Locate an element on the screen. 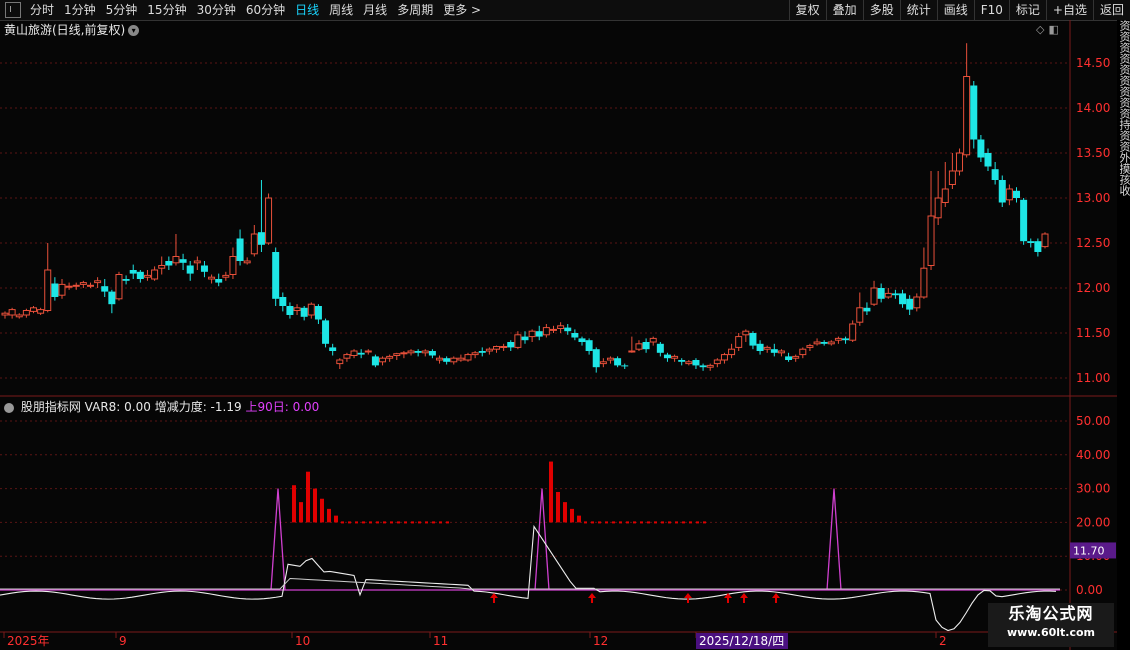 The height and width of the screenshot is (650, 1130). period-tab-2: 5分钟 is located at coordinates (122, 10).